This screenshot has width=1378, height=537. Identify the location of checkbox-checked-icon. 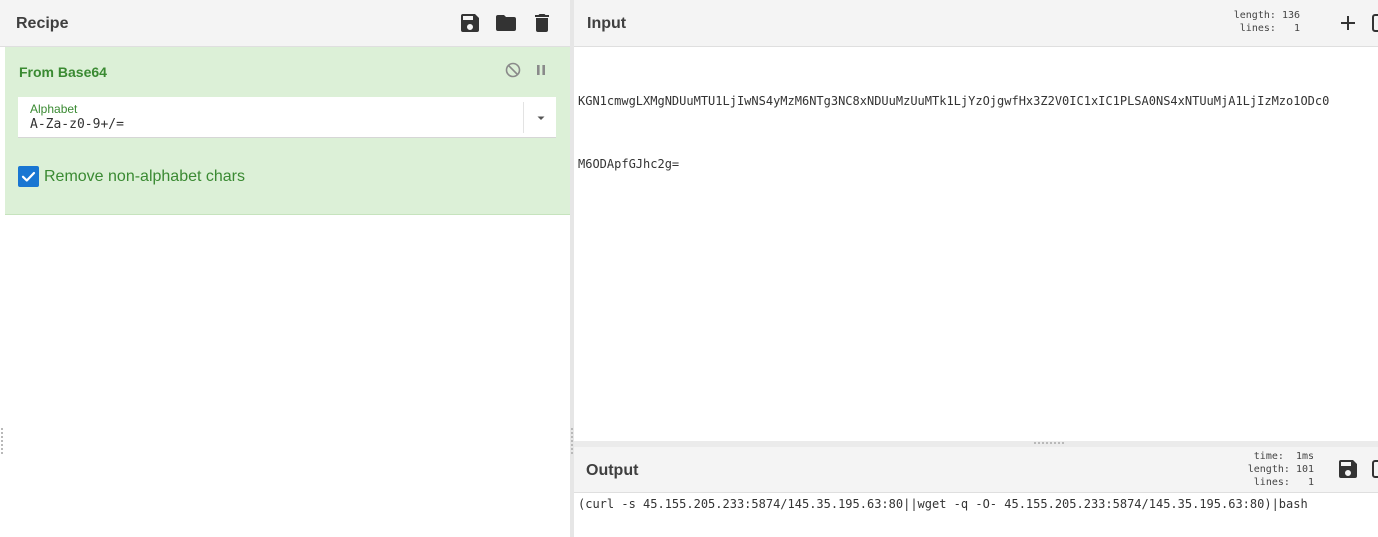
(28, 176).